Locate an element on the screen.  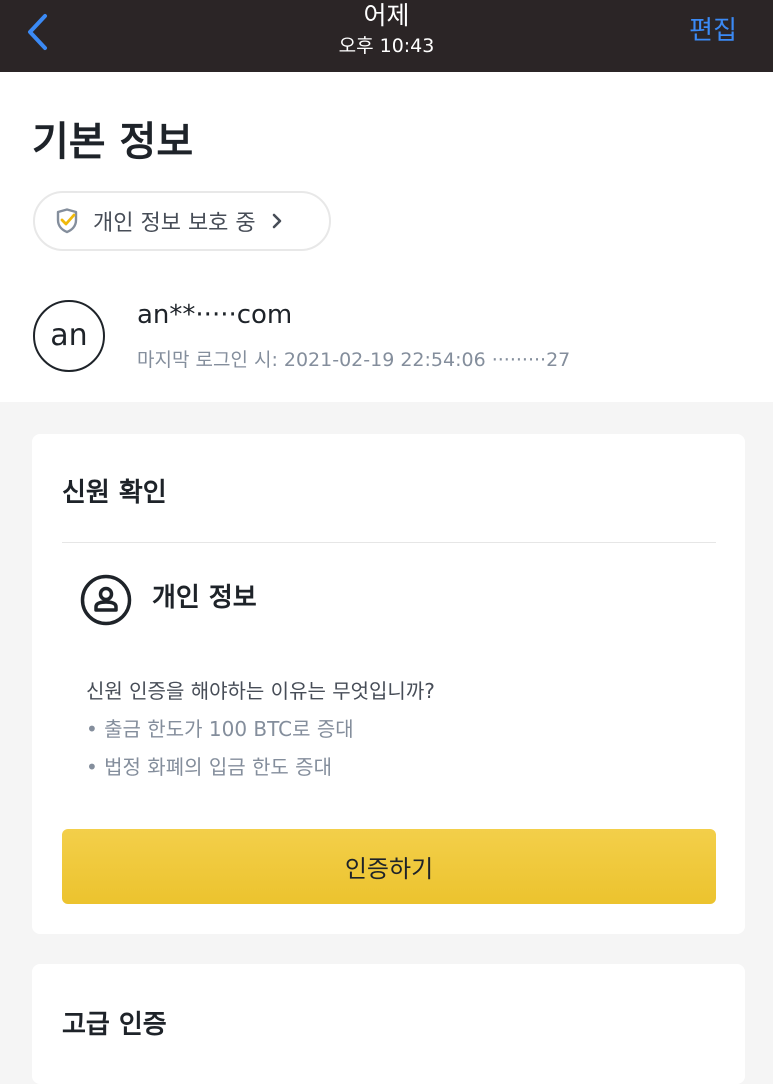
chevron-right-icon is located at coordinates (276, 221).